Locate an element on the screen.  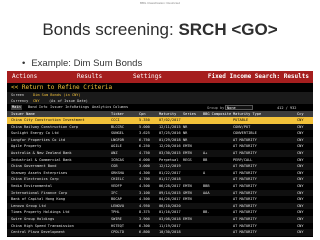
tab-analytics: Analytics is located at coordinates (101, 107).